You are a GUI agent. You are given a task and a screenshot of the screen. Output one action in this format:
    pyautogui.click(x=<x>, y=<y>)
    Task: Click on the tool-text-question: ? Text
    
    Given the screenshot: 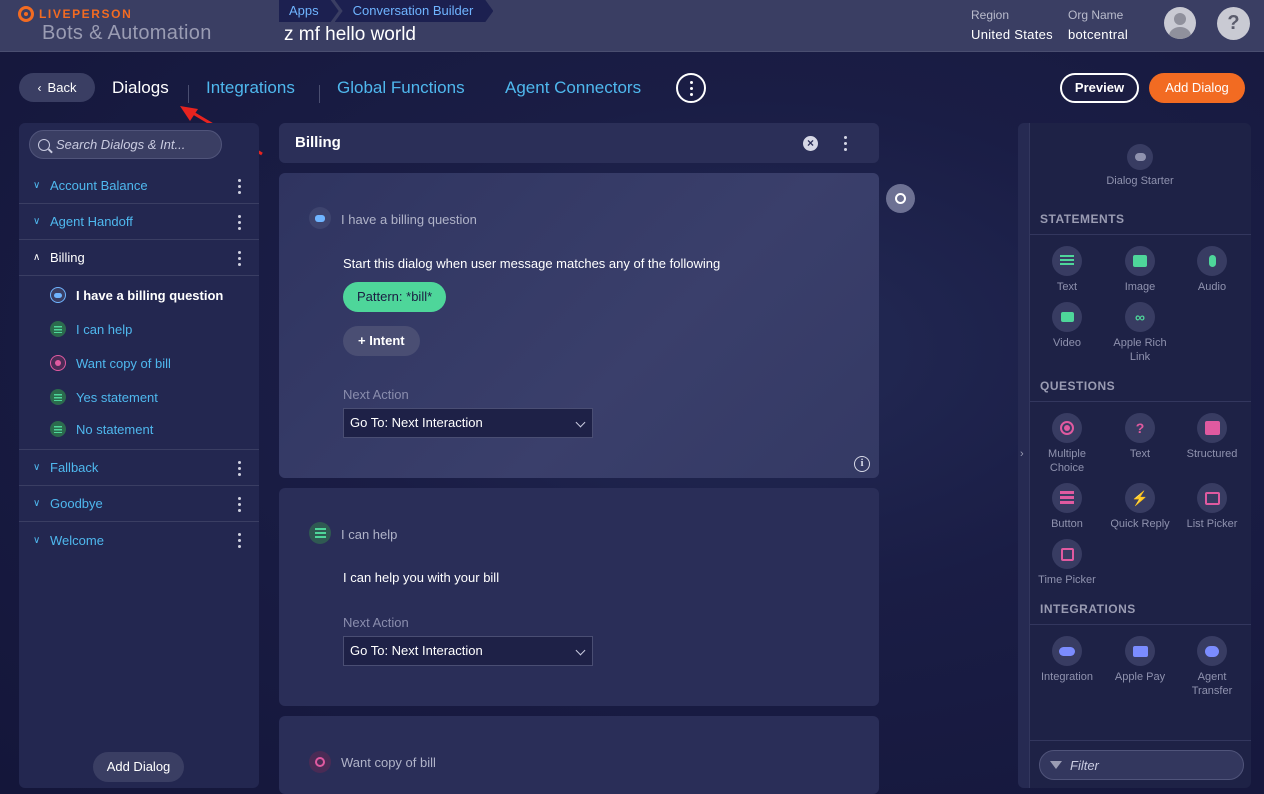 What is the action you would take?
    pyautogui.click(x=1140, y=437)
    